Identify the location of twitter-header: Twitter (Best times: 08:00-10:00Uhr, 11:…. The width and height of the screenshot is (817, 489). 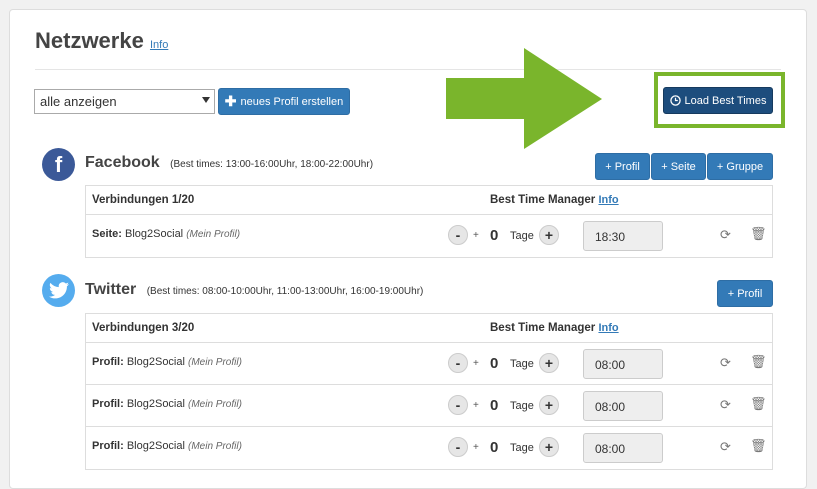
(254, 289).